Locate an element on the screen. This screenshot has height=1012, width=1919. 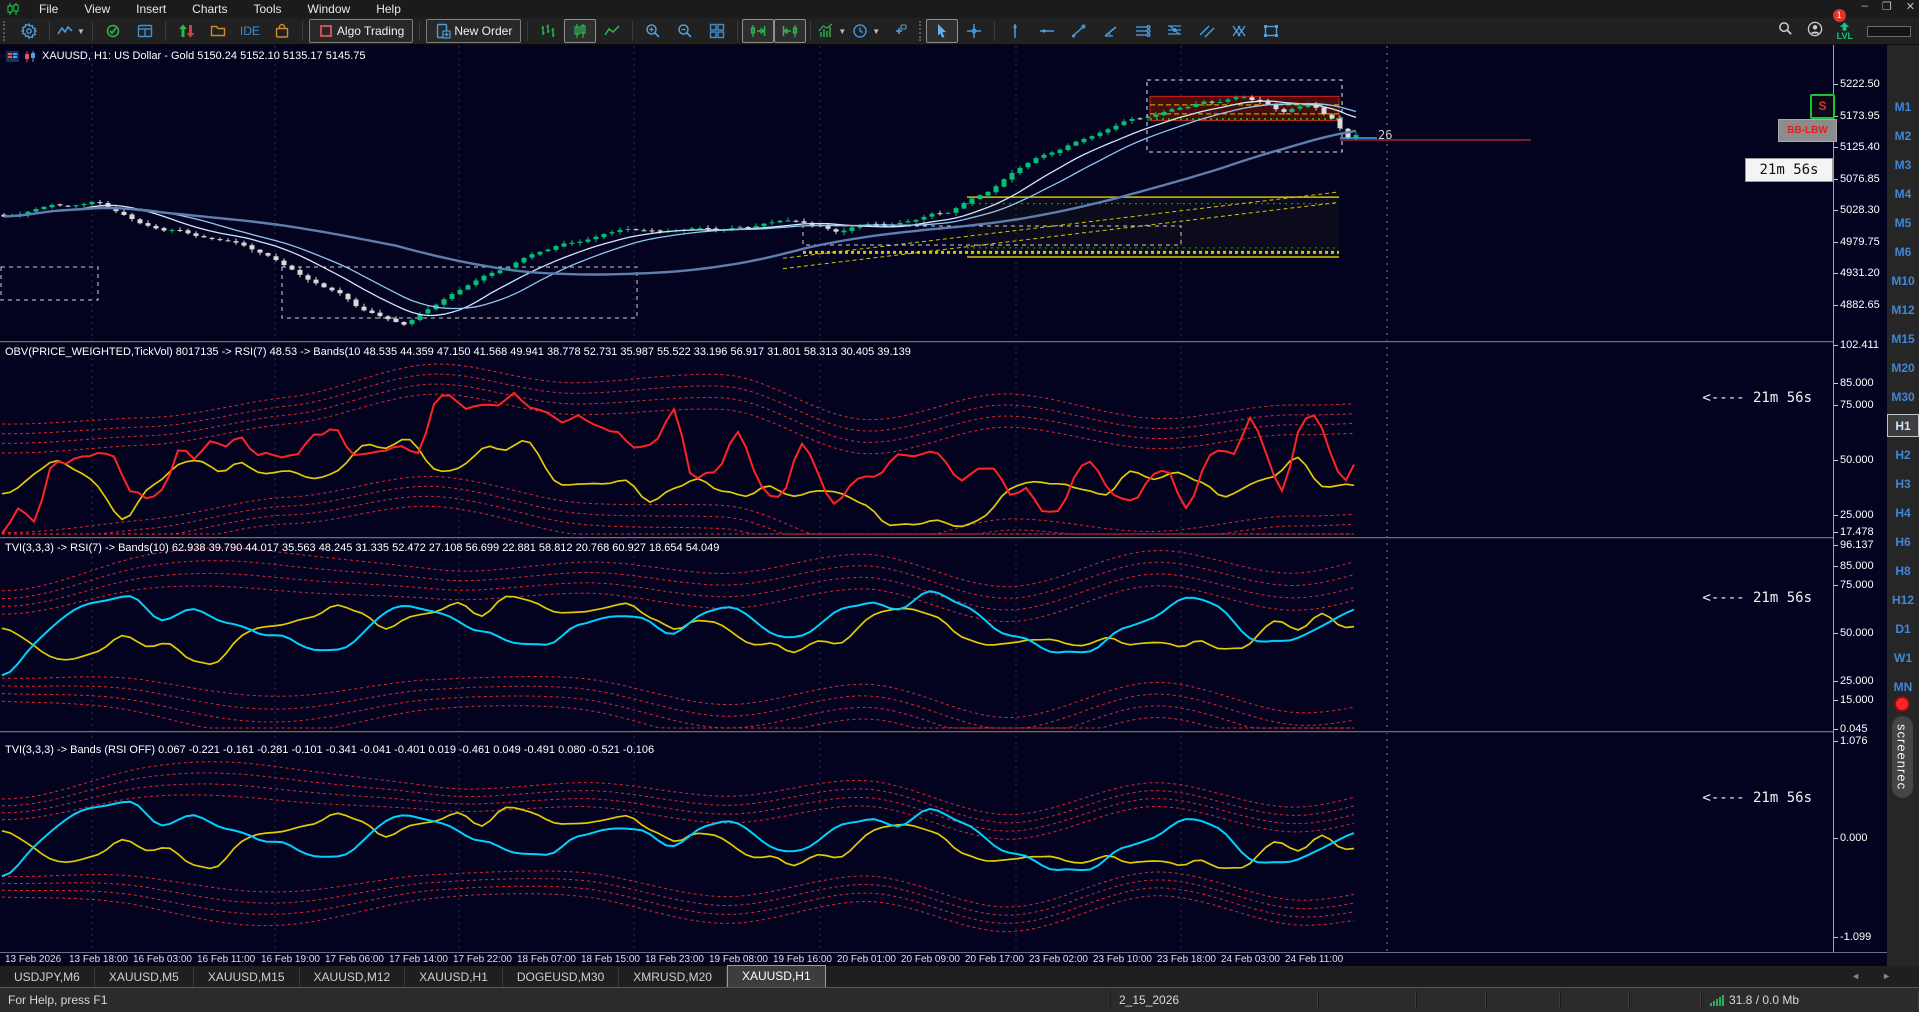
timeframe-button-m10: M10 is located at coordinates (1903, 280).